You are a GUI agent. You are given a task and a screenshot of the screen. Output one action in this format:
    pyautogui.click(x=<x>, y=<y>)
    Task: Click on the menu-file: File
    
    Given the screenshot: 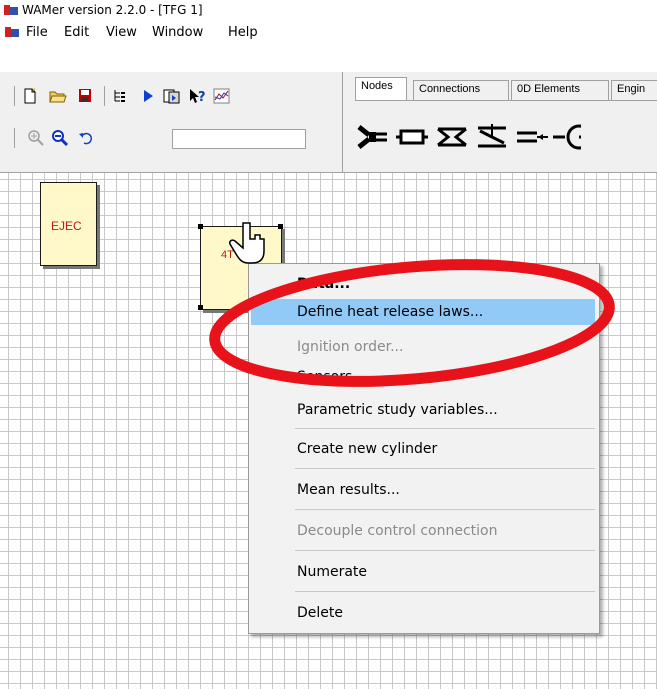 What is the action you would take?
    pyautogui.click(x=37, y=32)
    